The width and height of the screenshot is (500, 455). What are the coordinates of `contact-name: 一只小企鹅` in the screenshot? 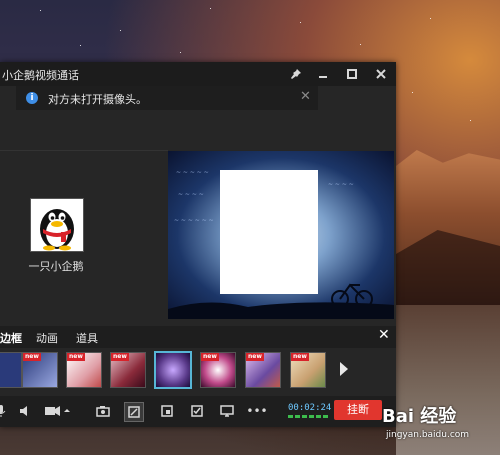 It's located at (56, 266).